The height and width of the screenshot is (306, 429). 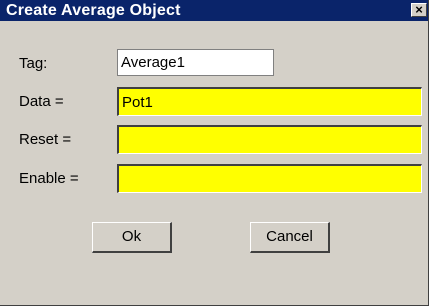 What do you see at coordinates (290, 237) in the screenshot?
I see `cancel-button: Cancel` at bounding box center [290, 237].